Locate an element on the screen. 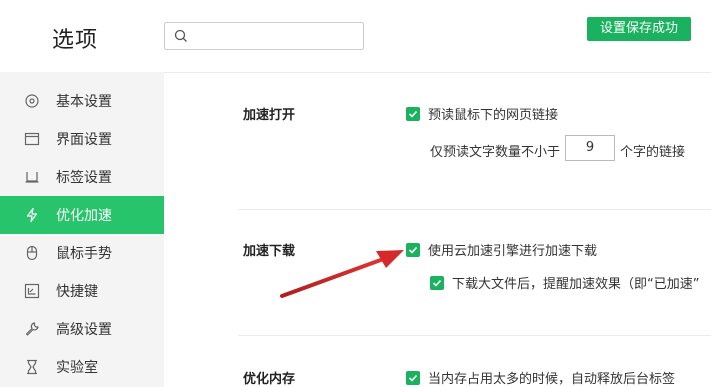 The height and width of the screenshot is (387, 711). sidebar-item-label: 鼠标手势 is located at coordinates (84, 254).